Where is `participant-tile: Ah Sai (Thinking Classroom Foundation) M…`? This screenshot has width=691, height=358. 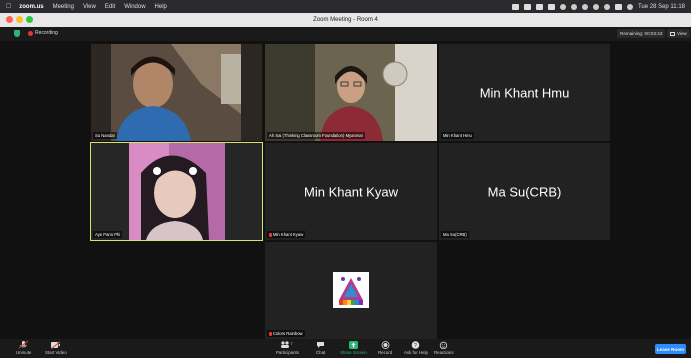 participant-tile: Ah Sai (Thinking Classroom Foundation) M… is located at coordinates (351, 92).